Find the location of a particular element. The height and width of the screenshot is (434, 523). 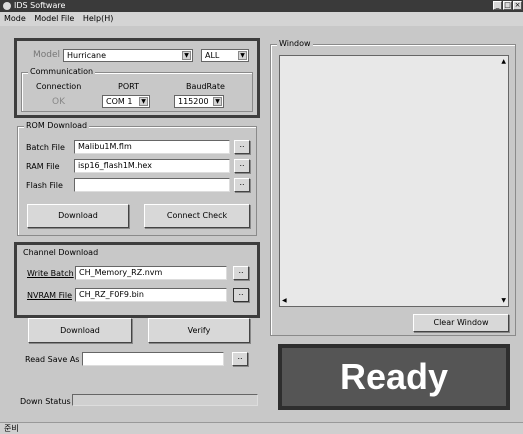

status-bar: 준비 is located at coordinates (261, 428).